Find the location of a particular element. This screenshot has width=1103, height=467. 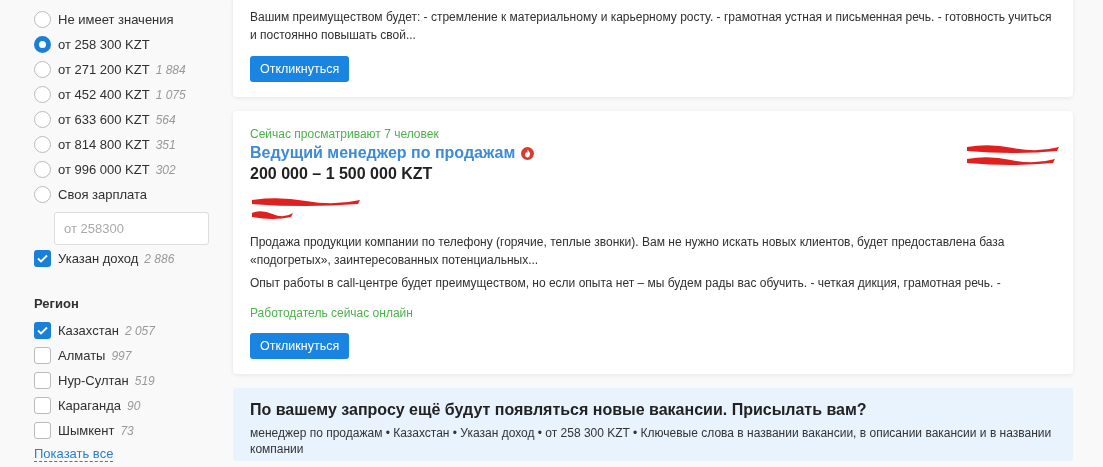

result-count: 564 is located at coordinates (165, 120).